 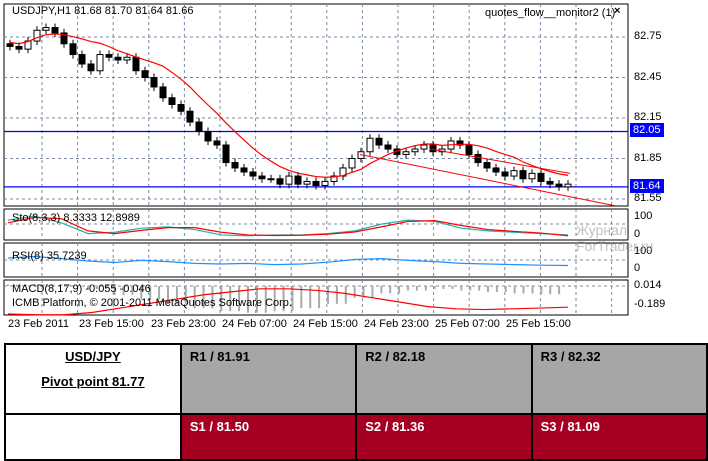 I want to click on time-tick: 24 Feb 15:00, so click(x=325, y=324).